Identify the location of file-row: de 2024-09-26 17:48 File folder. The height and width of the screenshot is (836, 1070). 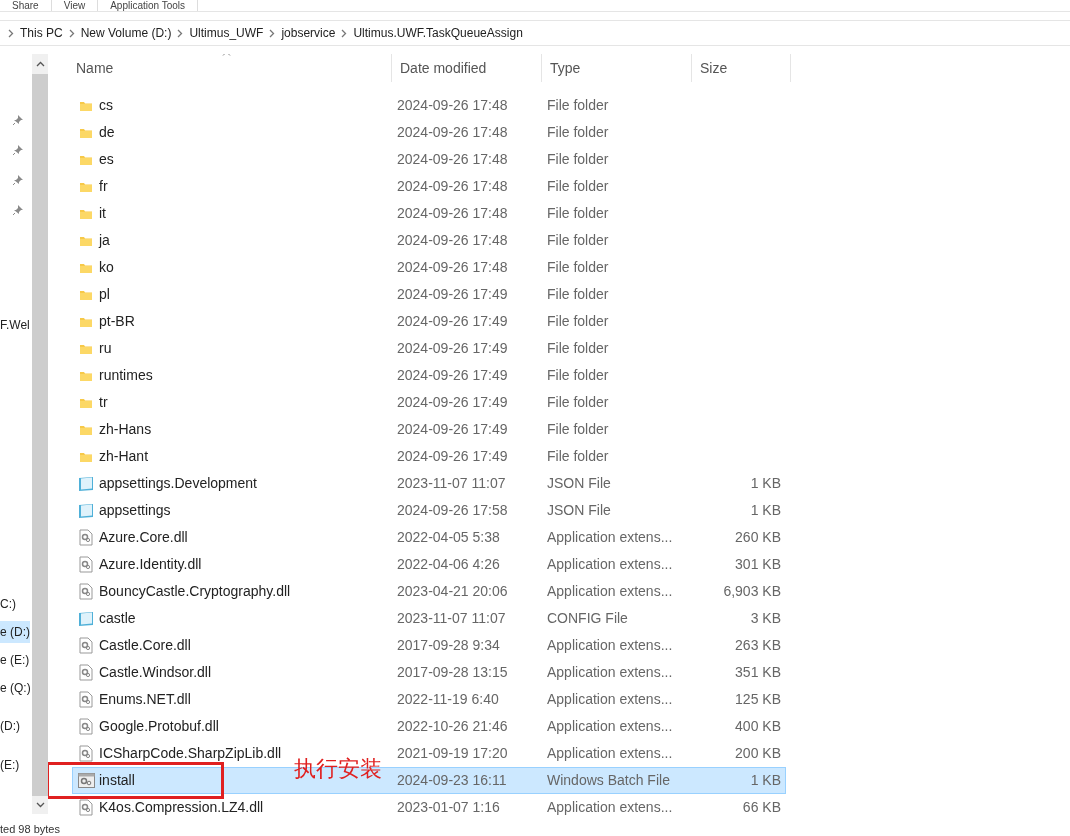
(429, 132).